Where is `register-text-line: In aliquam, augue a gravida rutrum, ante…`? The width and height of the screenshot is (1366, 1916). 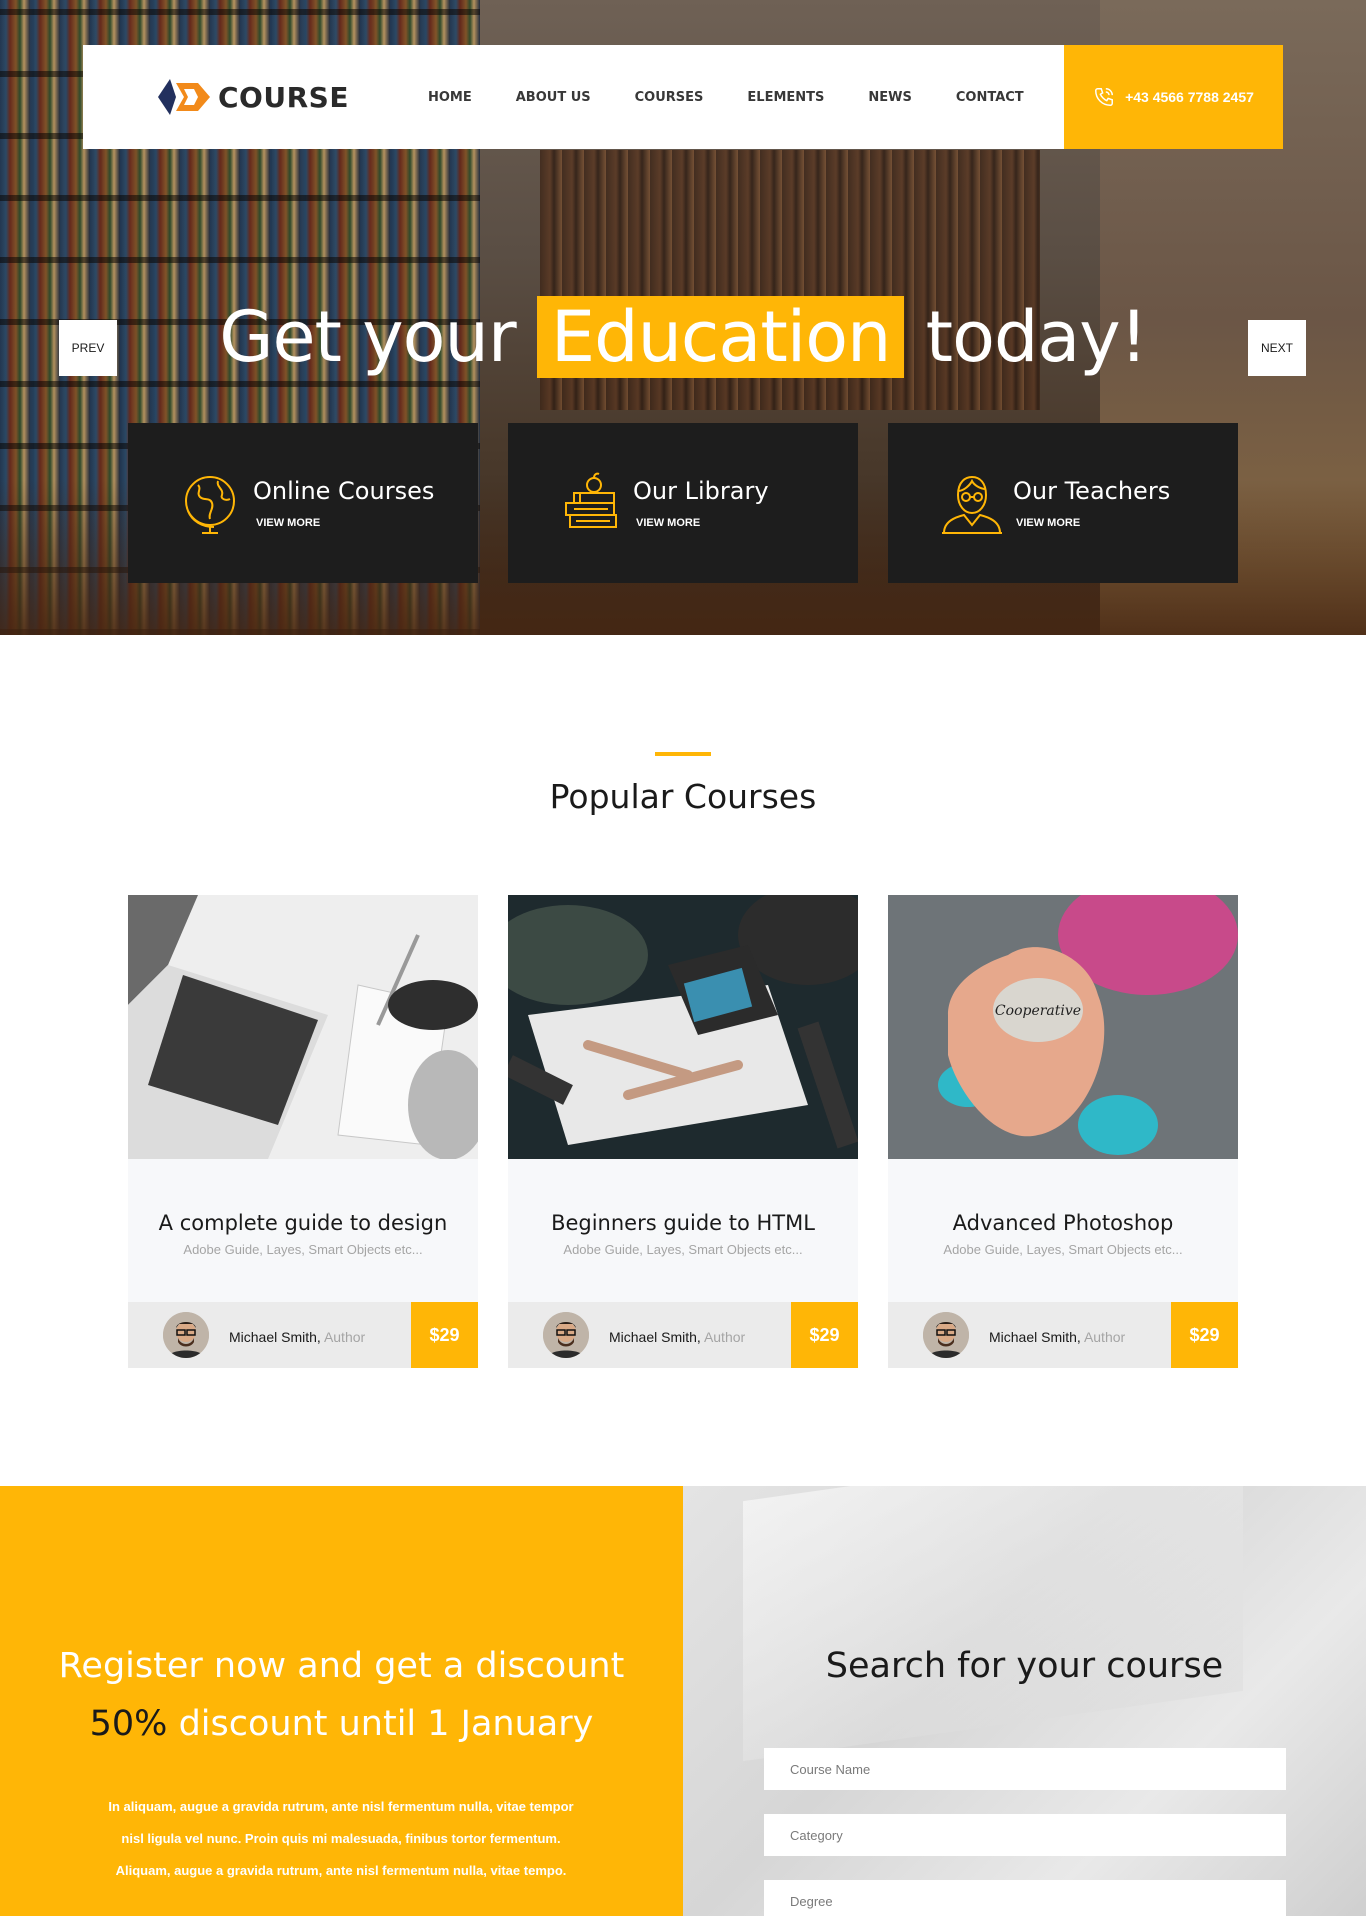 register-text-line: In aliquam, augue a gravida rutrum, ante… is located at coordinates (341, 1806).